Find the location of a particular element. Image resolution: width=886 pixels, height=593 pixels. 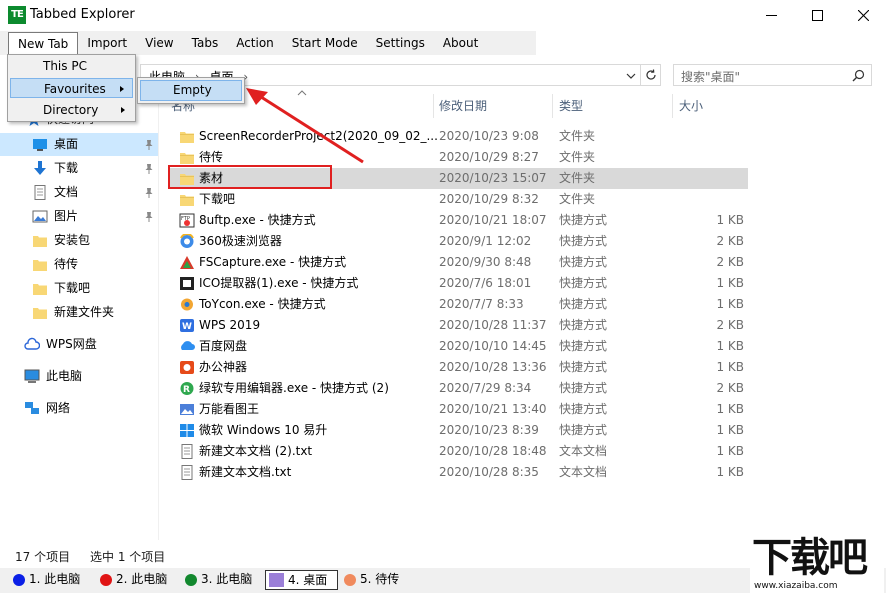

file-date: 2020/10/29 8:32 is located at coordinates (489, 199).